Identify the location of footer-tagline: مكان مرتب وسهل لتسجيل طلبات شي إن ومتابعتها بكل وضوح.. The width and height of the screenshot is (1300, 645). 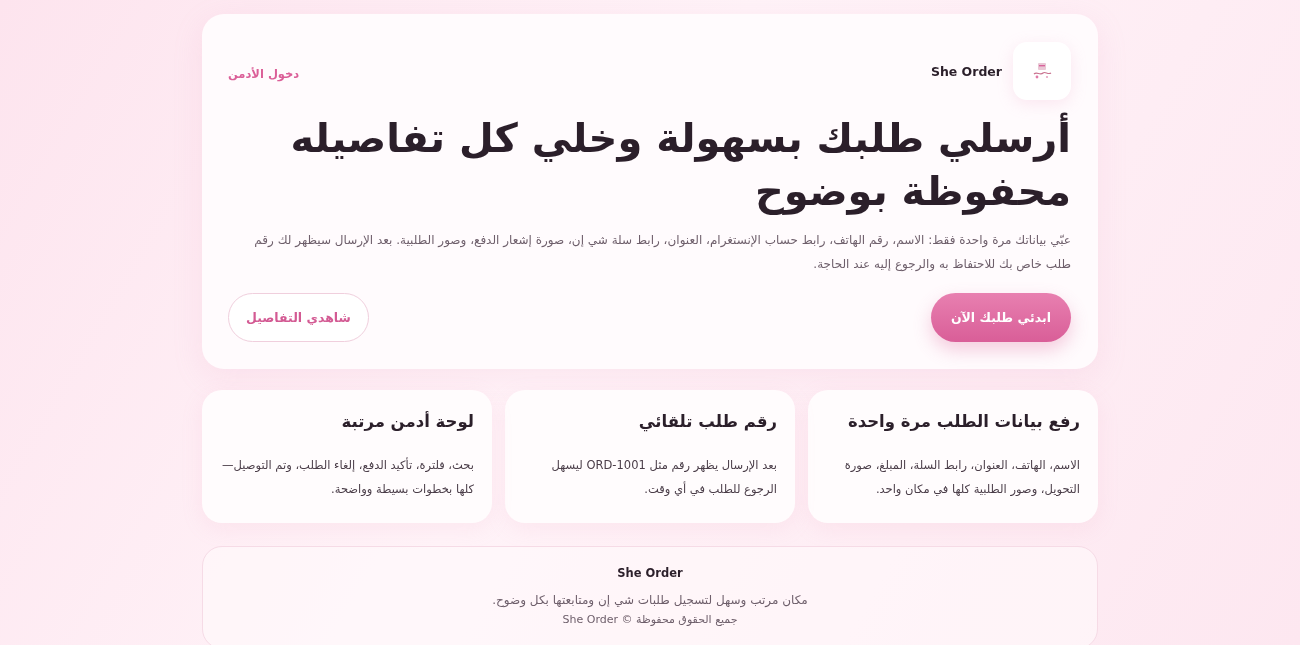
(650, 601).